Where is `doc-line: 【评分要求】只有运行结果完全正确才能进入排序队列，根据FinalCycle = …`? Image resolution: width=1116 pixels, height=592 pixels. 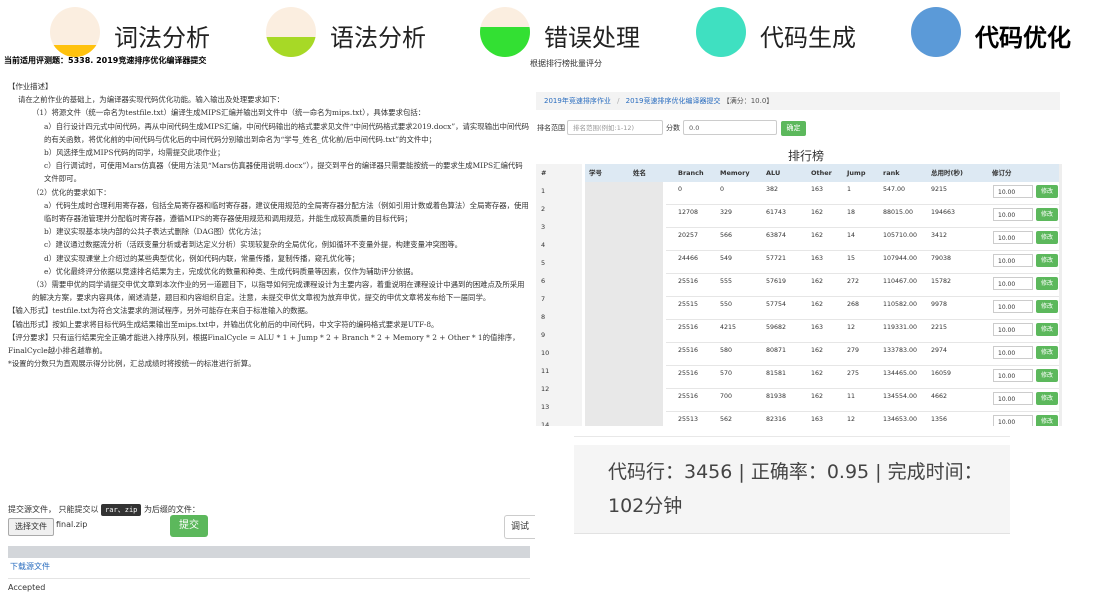
doc-line: 【评分要求】只有运行结果完全正确才能进入排序队列，根据FinalCycle = … is located at coordinates (264, 344).